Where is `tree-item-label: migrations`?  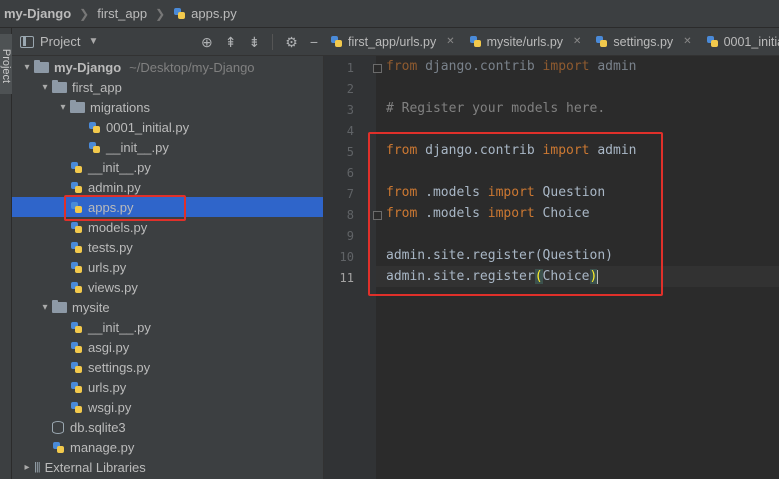 tree-item-label: migrations is located at coordinates (120, 107).